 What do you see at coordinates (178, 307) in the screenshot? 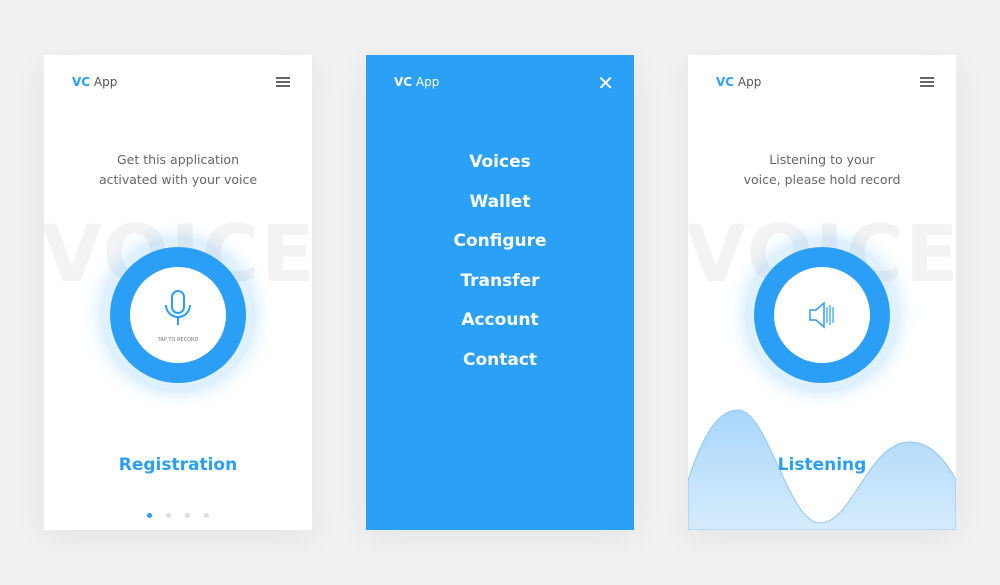
I see `microphone-icon` at bounding box center [178, 307].